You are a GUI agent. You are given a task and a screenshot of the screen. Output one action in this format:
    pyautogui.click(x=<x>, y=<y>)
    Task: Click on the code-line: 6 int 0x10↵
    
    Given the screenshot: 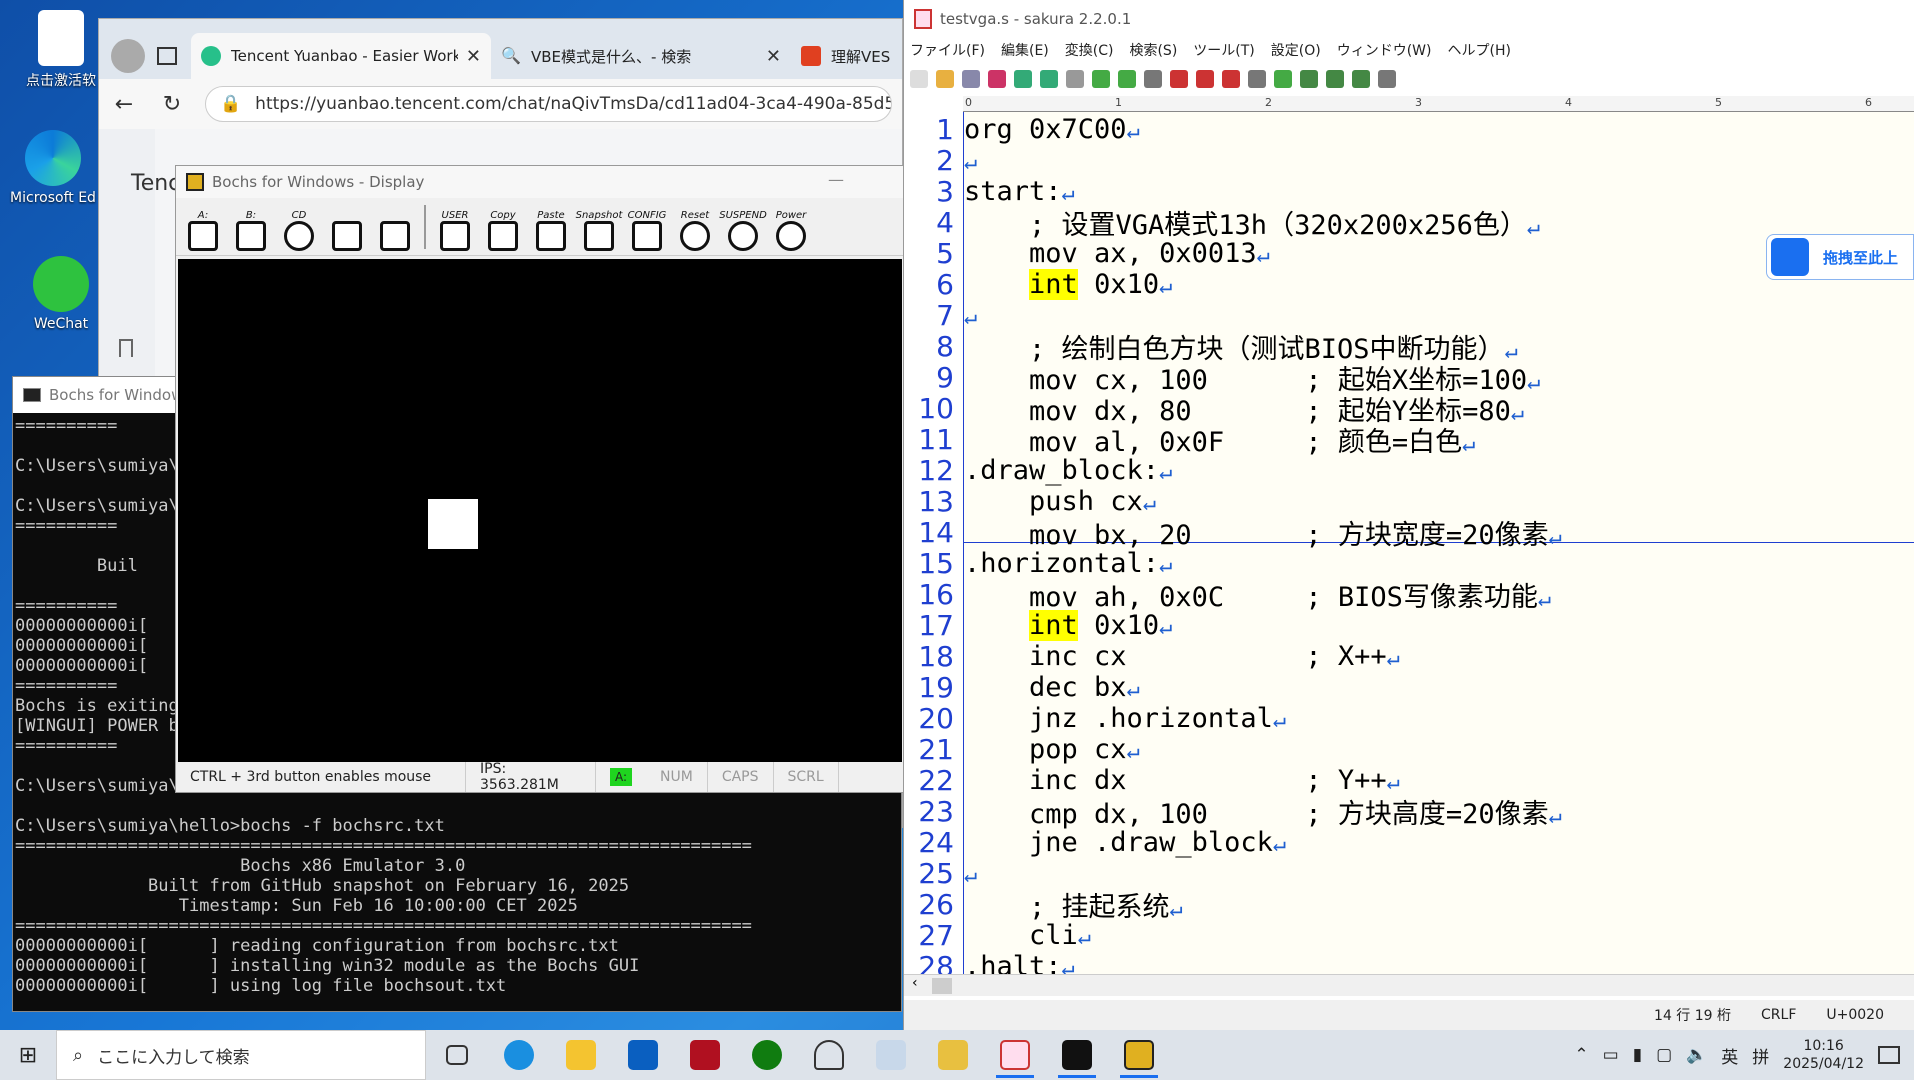 What is the action you would take?
    pyautogui.click(x=1409, y=284)
    